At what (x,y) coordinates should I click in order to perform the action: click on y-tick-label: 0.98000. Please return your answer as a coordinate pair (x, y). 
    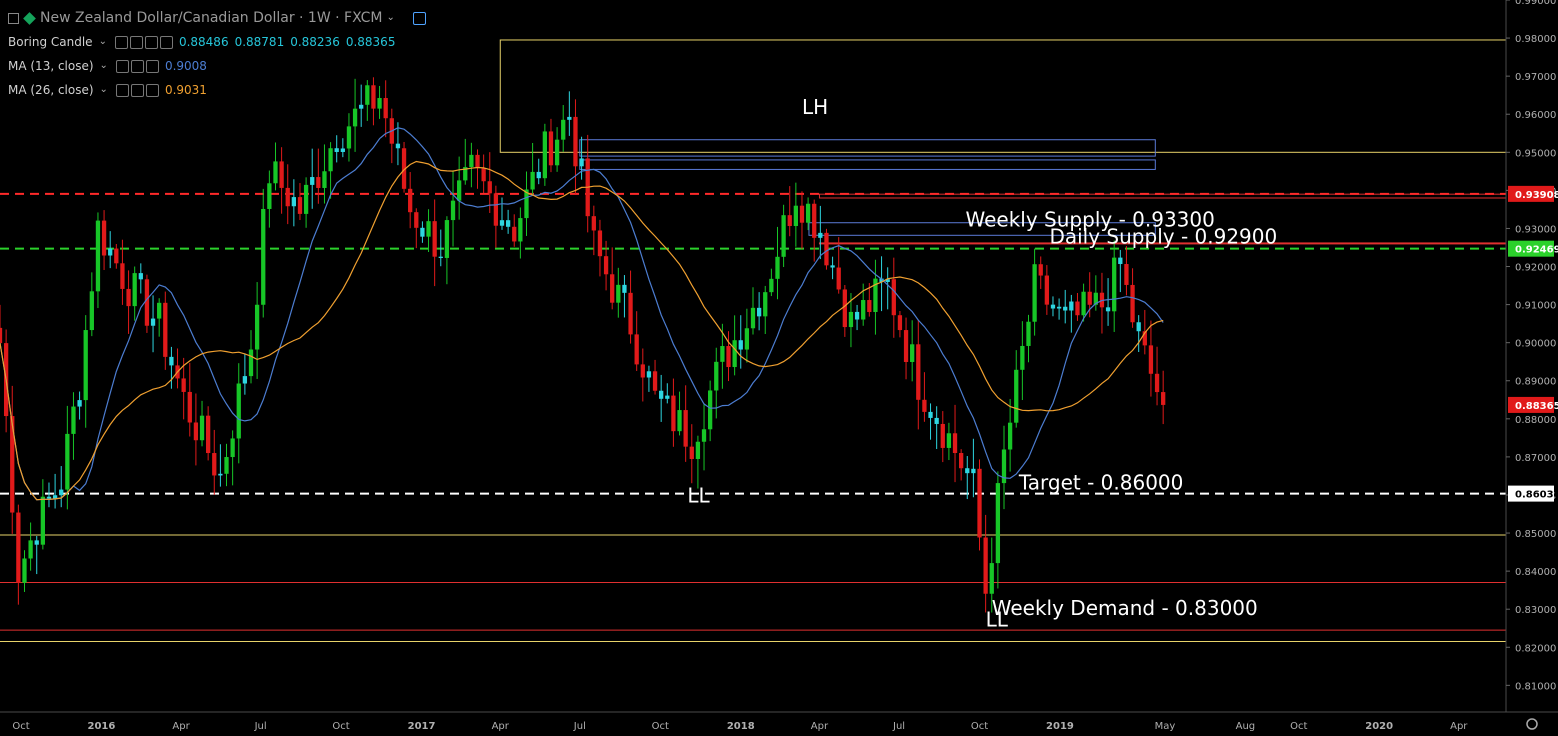
    Looking at the image, I should click on (1535, 39).